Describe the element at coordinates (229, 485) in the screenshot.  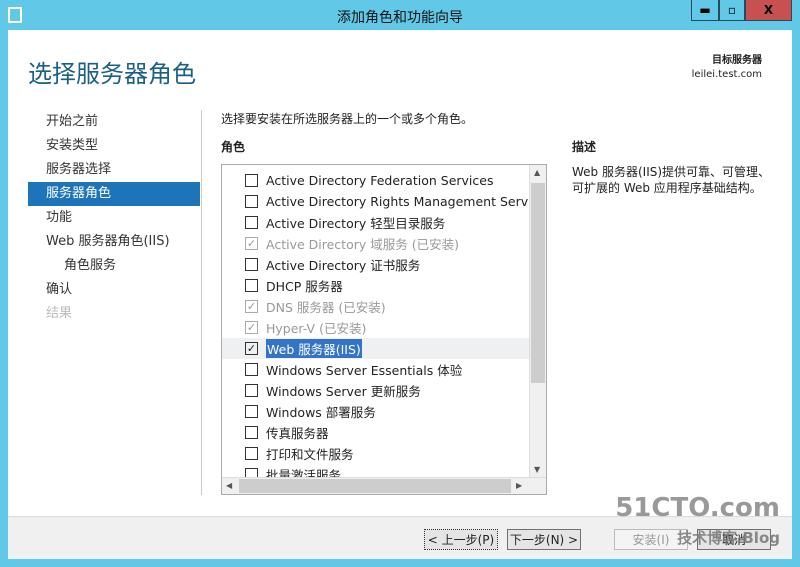
I see `scroll-left-icon: ◀` at that location.